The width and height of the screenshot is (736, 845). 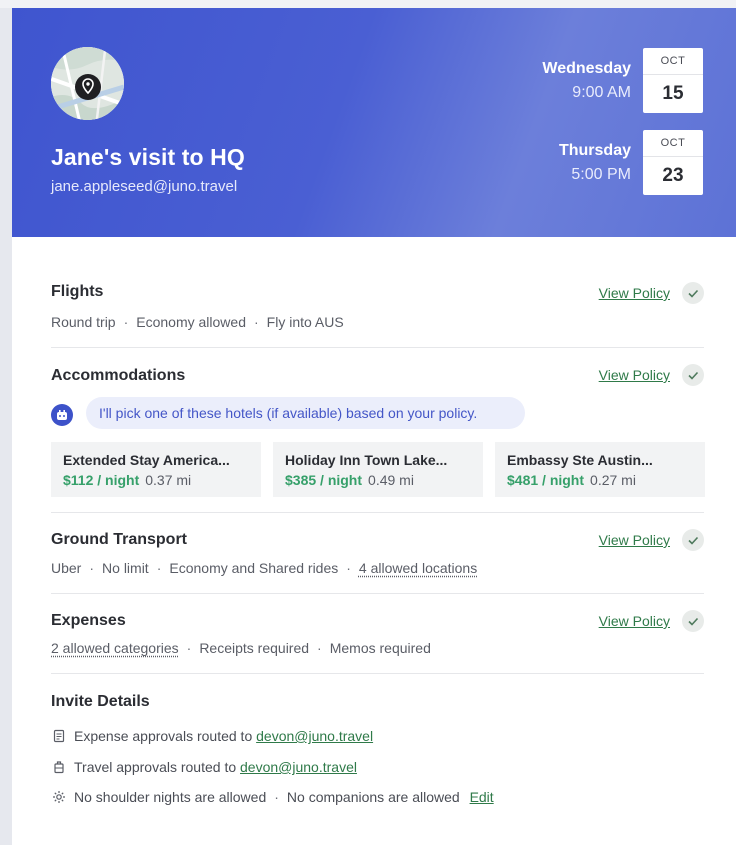 I want to click on start-month: OCT, so click(x=673, y=61).